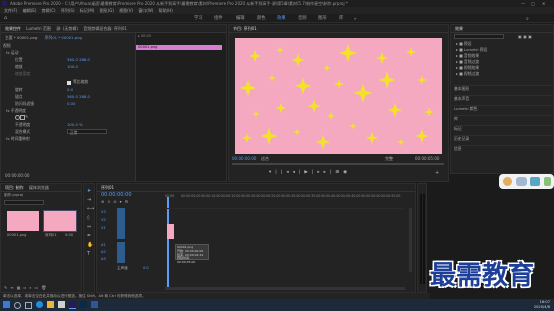 This screenshot has width=554, height=311. Describe the element at coordinates (20, 287) in the screenshot. I see `icon-view-icon: ▦` at that location.